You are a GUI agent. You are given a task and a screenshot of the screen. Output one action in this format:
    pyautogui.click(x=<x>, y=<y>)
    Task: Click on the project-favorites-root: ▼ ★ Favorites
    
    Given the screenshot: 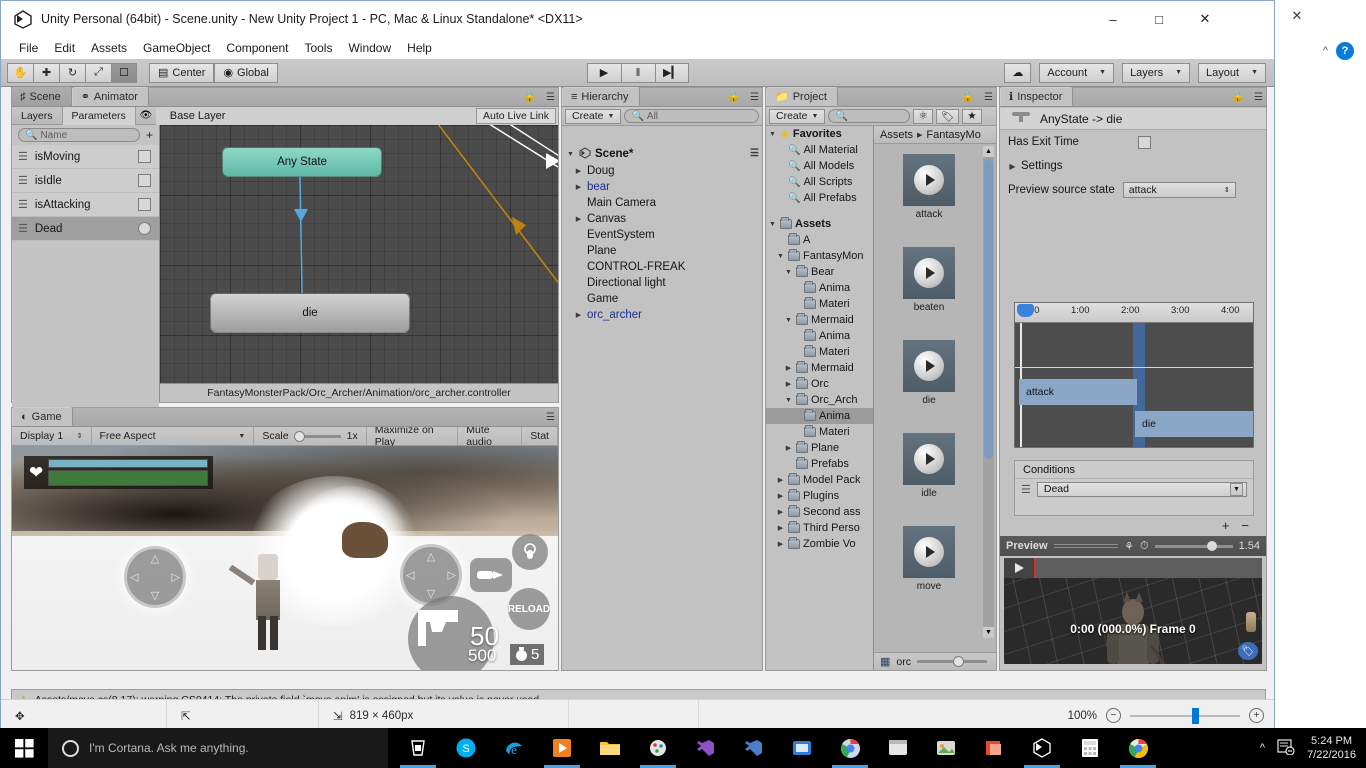 What is the action you would take?
    pyautogui.click(x=819, y=134)
    